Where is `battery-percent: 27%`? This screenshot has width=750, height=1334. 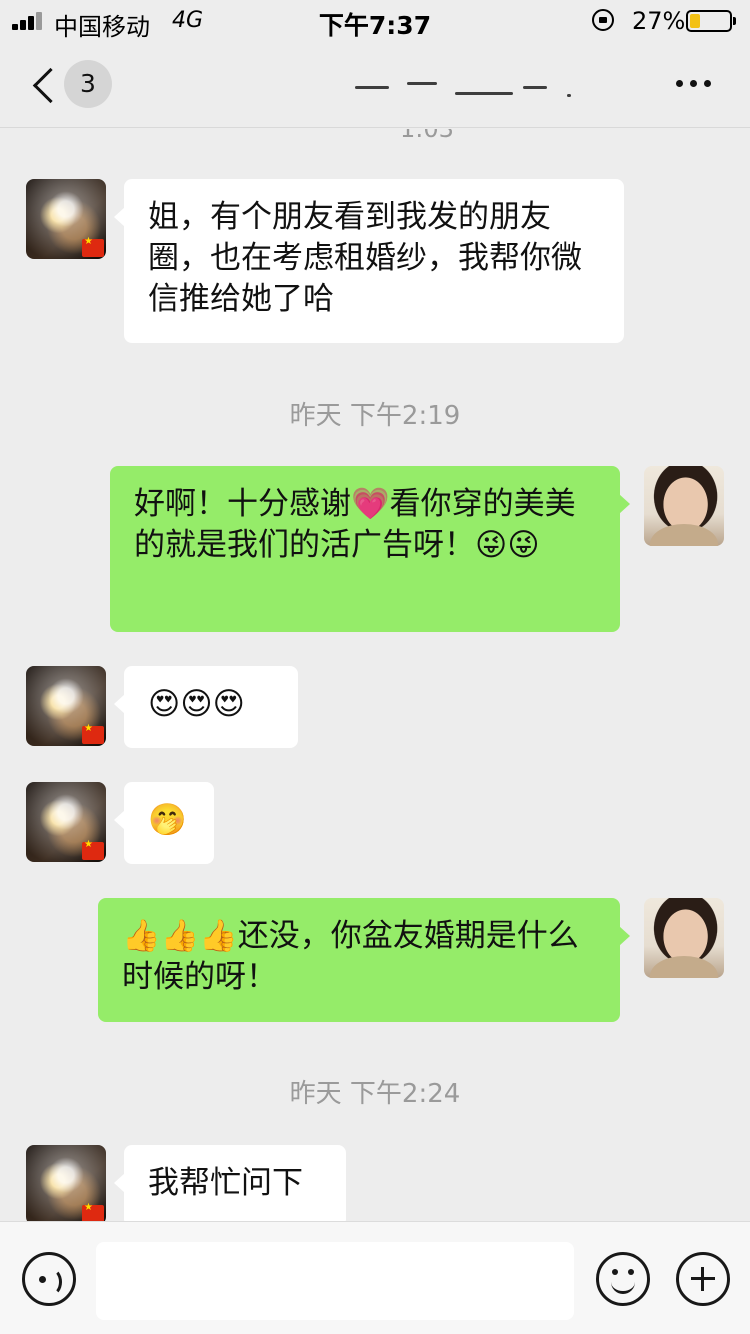
battery-percent: 27% is located at coordinates (659, 21).